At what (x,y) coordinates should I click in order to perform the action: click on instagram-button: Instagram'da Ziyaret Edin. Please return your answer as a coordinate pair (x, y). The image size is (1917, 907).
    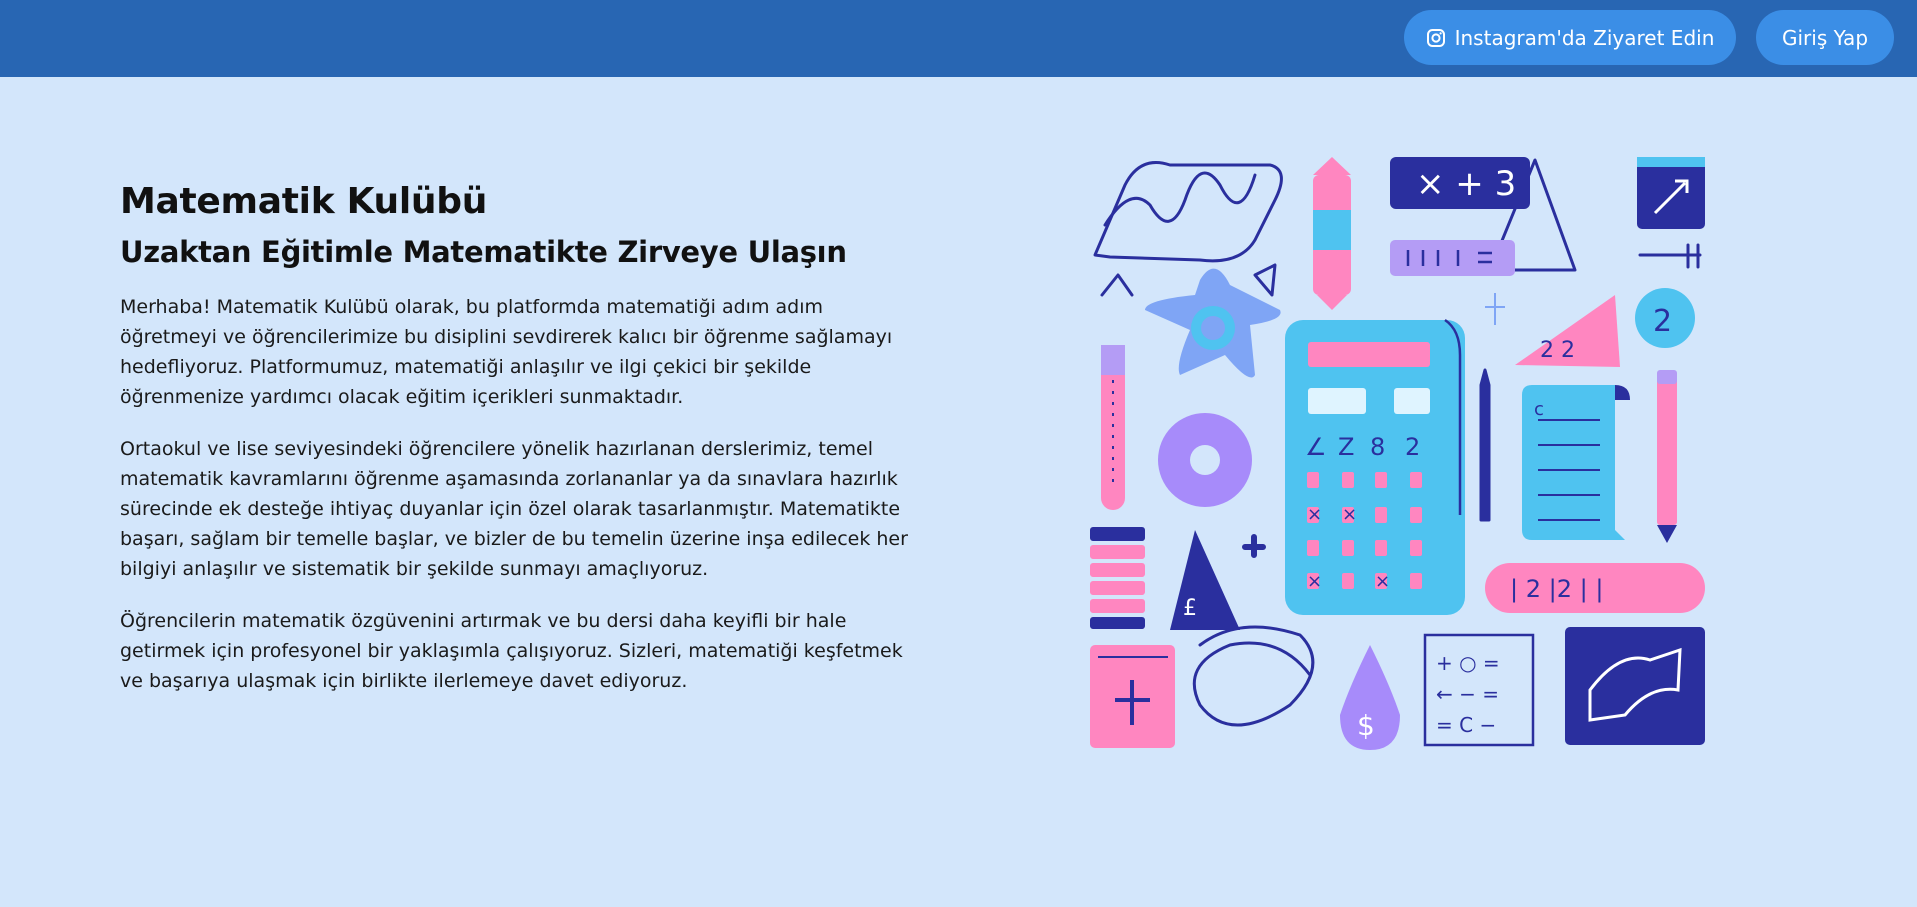
    Looking at the image, I should click on (1570, 37).